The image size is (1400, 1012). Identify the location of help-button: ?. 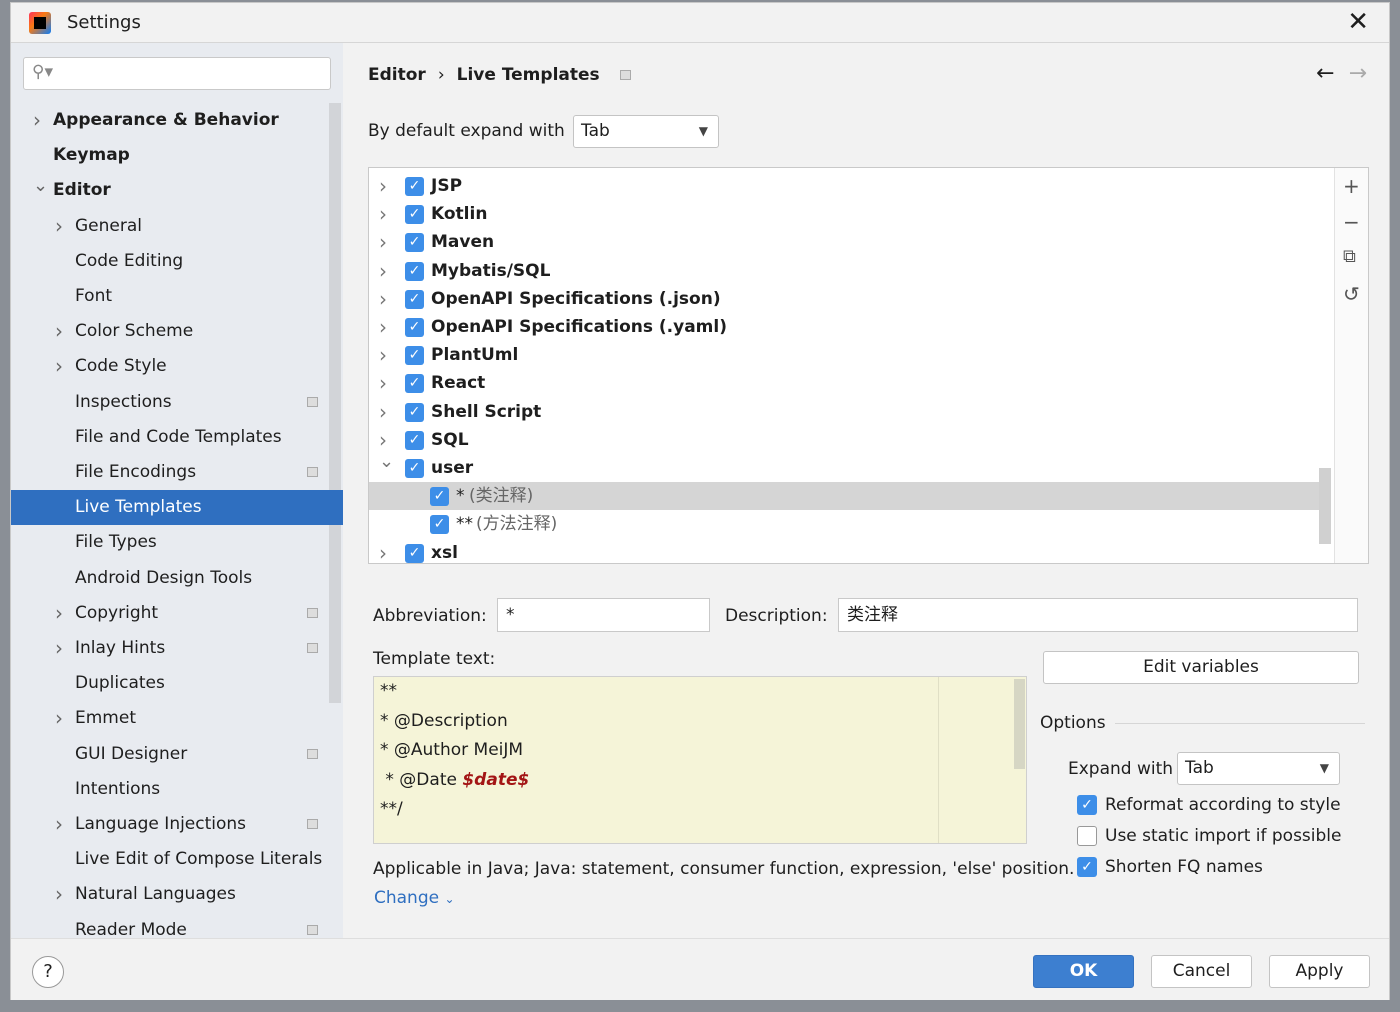
(48, 972).